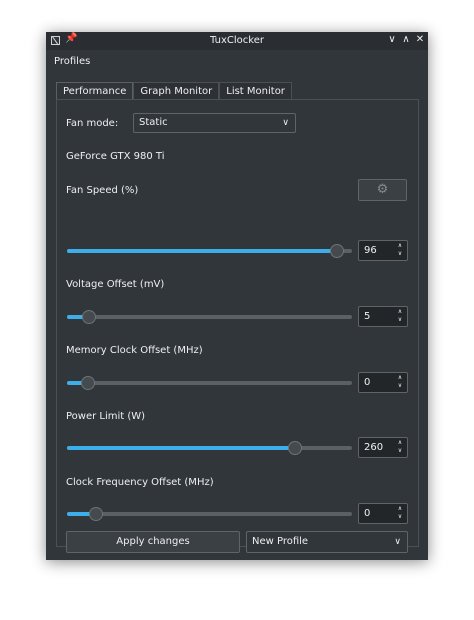 The height and width of the screenshot is (620, 474). Describe the element at coordinates (134, 350) in the screenshot. I see `memory-clock-offset-label: Memory Clock Offset (MHz)` at that location.